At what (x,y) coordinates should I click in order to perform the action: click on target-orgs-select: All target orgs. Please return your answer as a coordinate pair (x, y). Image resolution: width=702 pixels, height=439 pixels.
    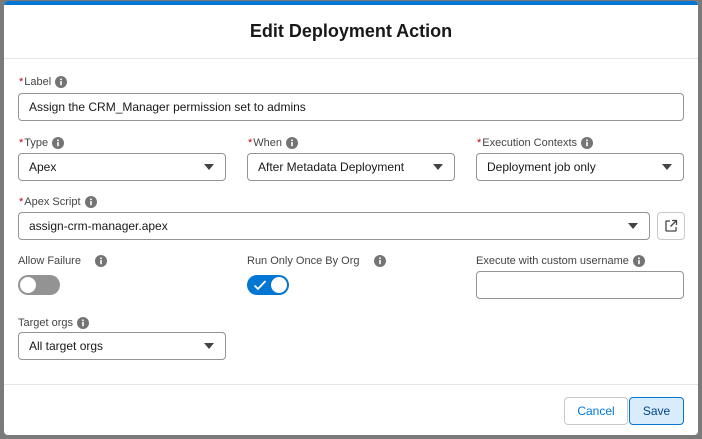
    Looking at the image, I should click on (122, 346).